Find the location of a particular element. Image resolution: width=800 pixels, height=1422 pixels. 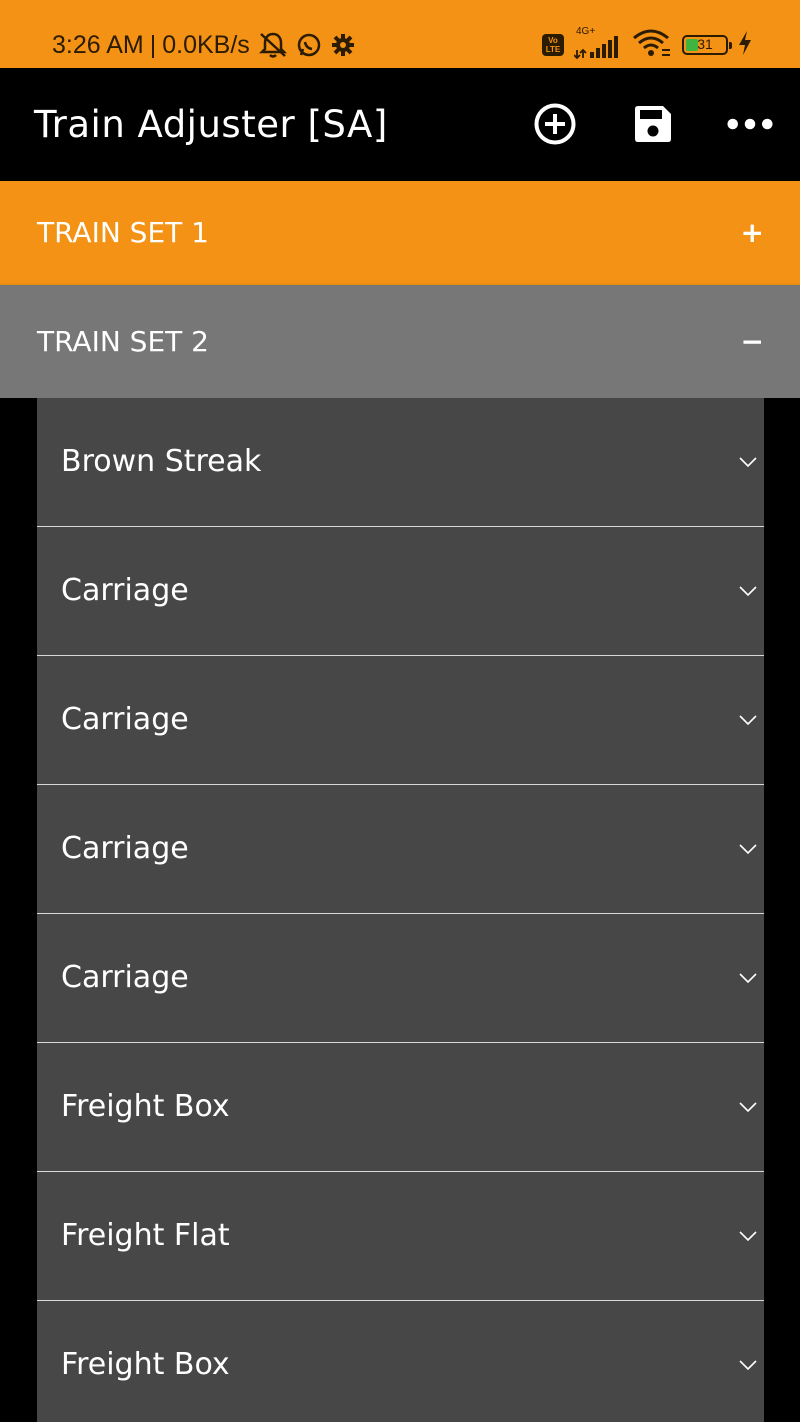

train-set-2-label: TRAIN SET 2 is located at coordinates (123, 341).